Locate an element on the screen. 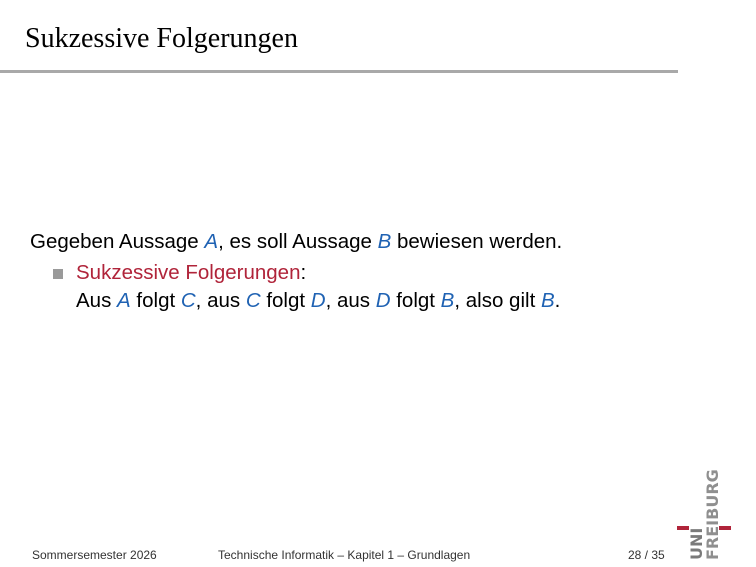 The width and height of the screenshot is (756, 567). footer-page-number: 28 / 35 is located at coordinates (646, 555).